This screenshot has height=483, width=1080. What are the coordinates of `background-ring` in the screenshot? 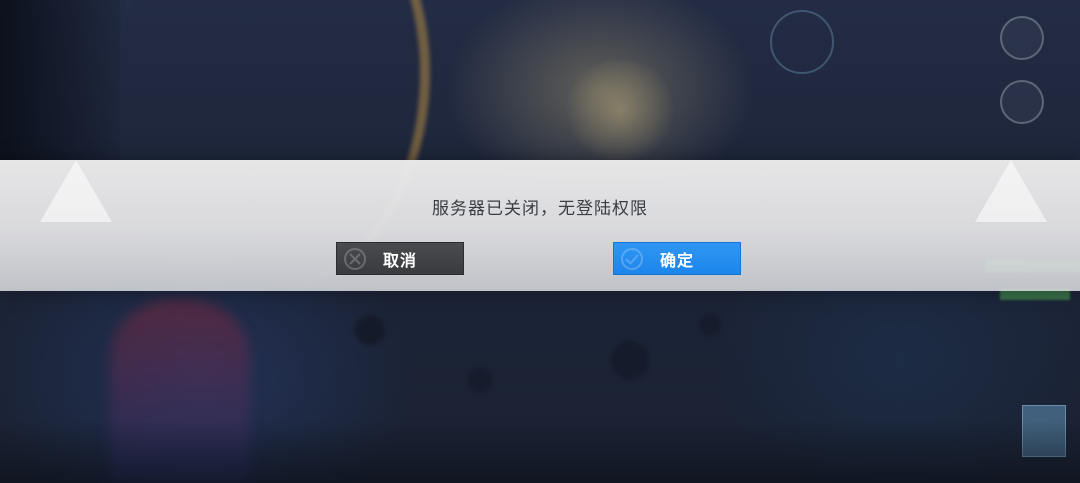 It's located at (802, 42).